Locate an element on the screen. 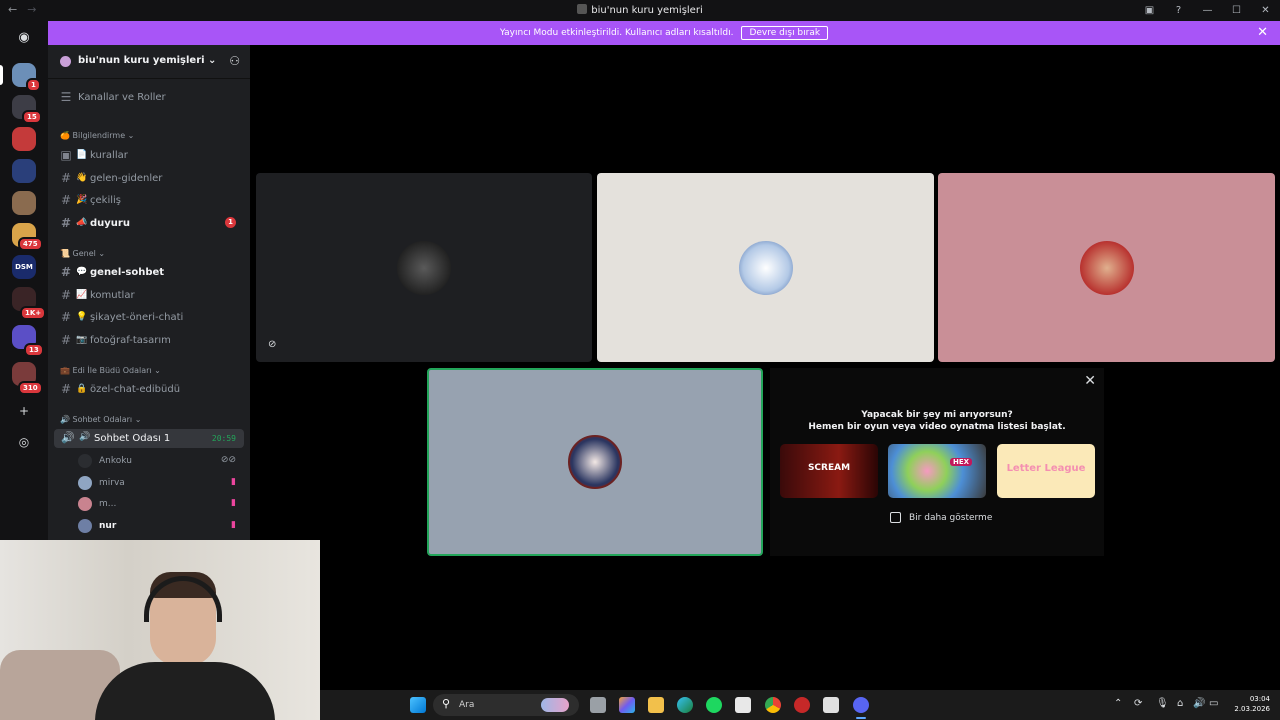 The image size is (1280, 720). help-icon: ? is located at coordinates (1178, 10).